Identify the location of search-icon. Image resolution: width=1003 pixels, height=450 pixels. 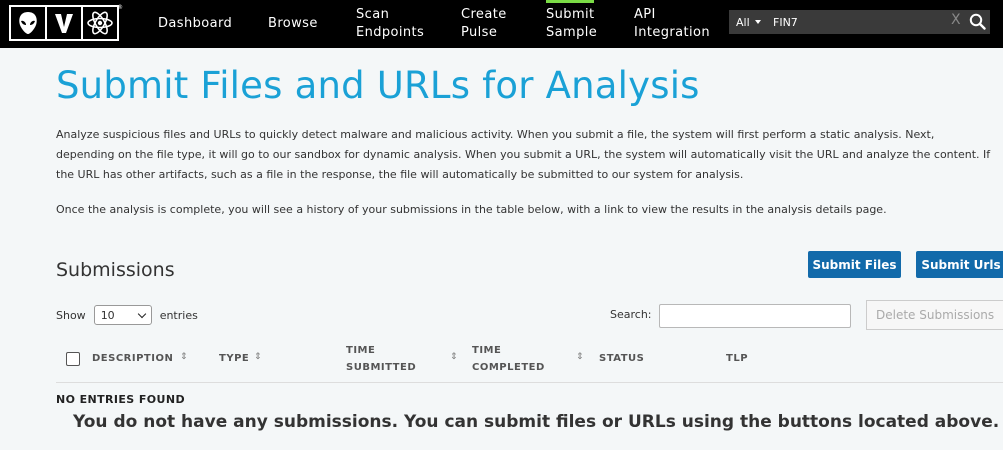
(977, 23).